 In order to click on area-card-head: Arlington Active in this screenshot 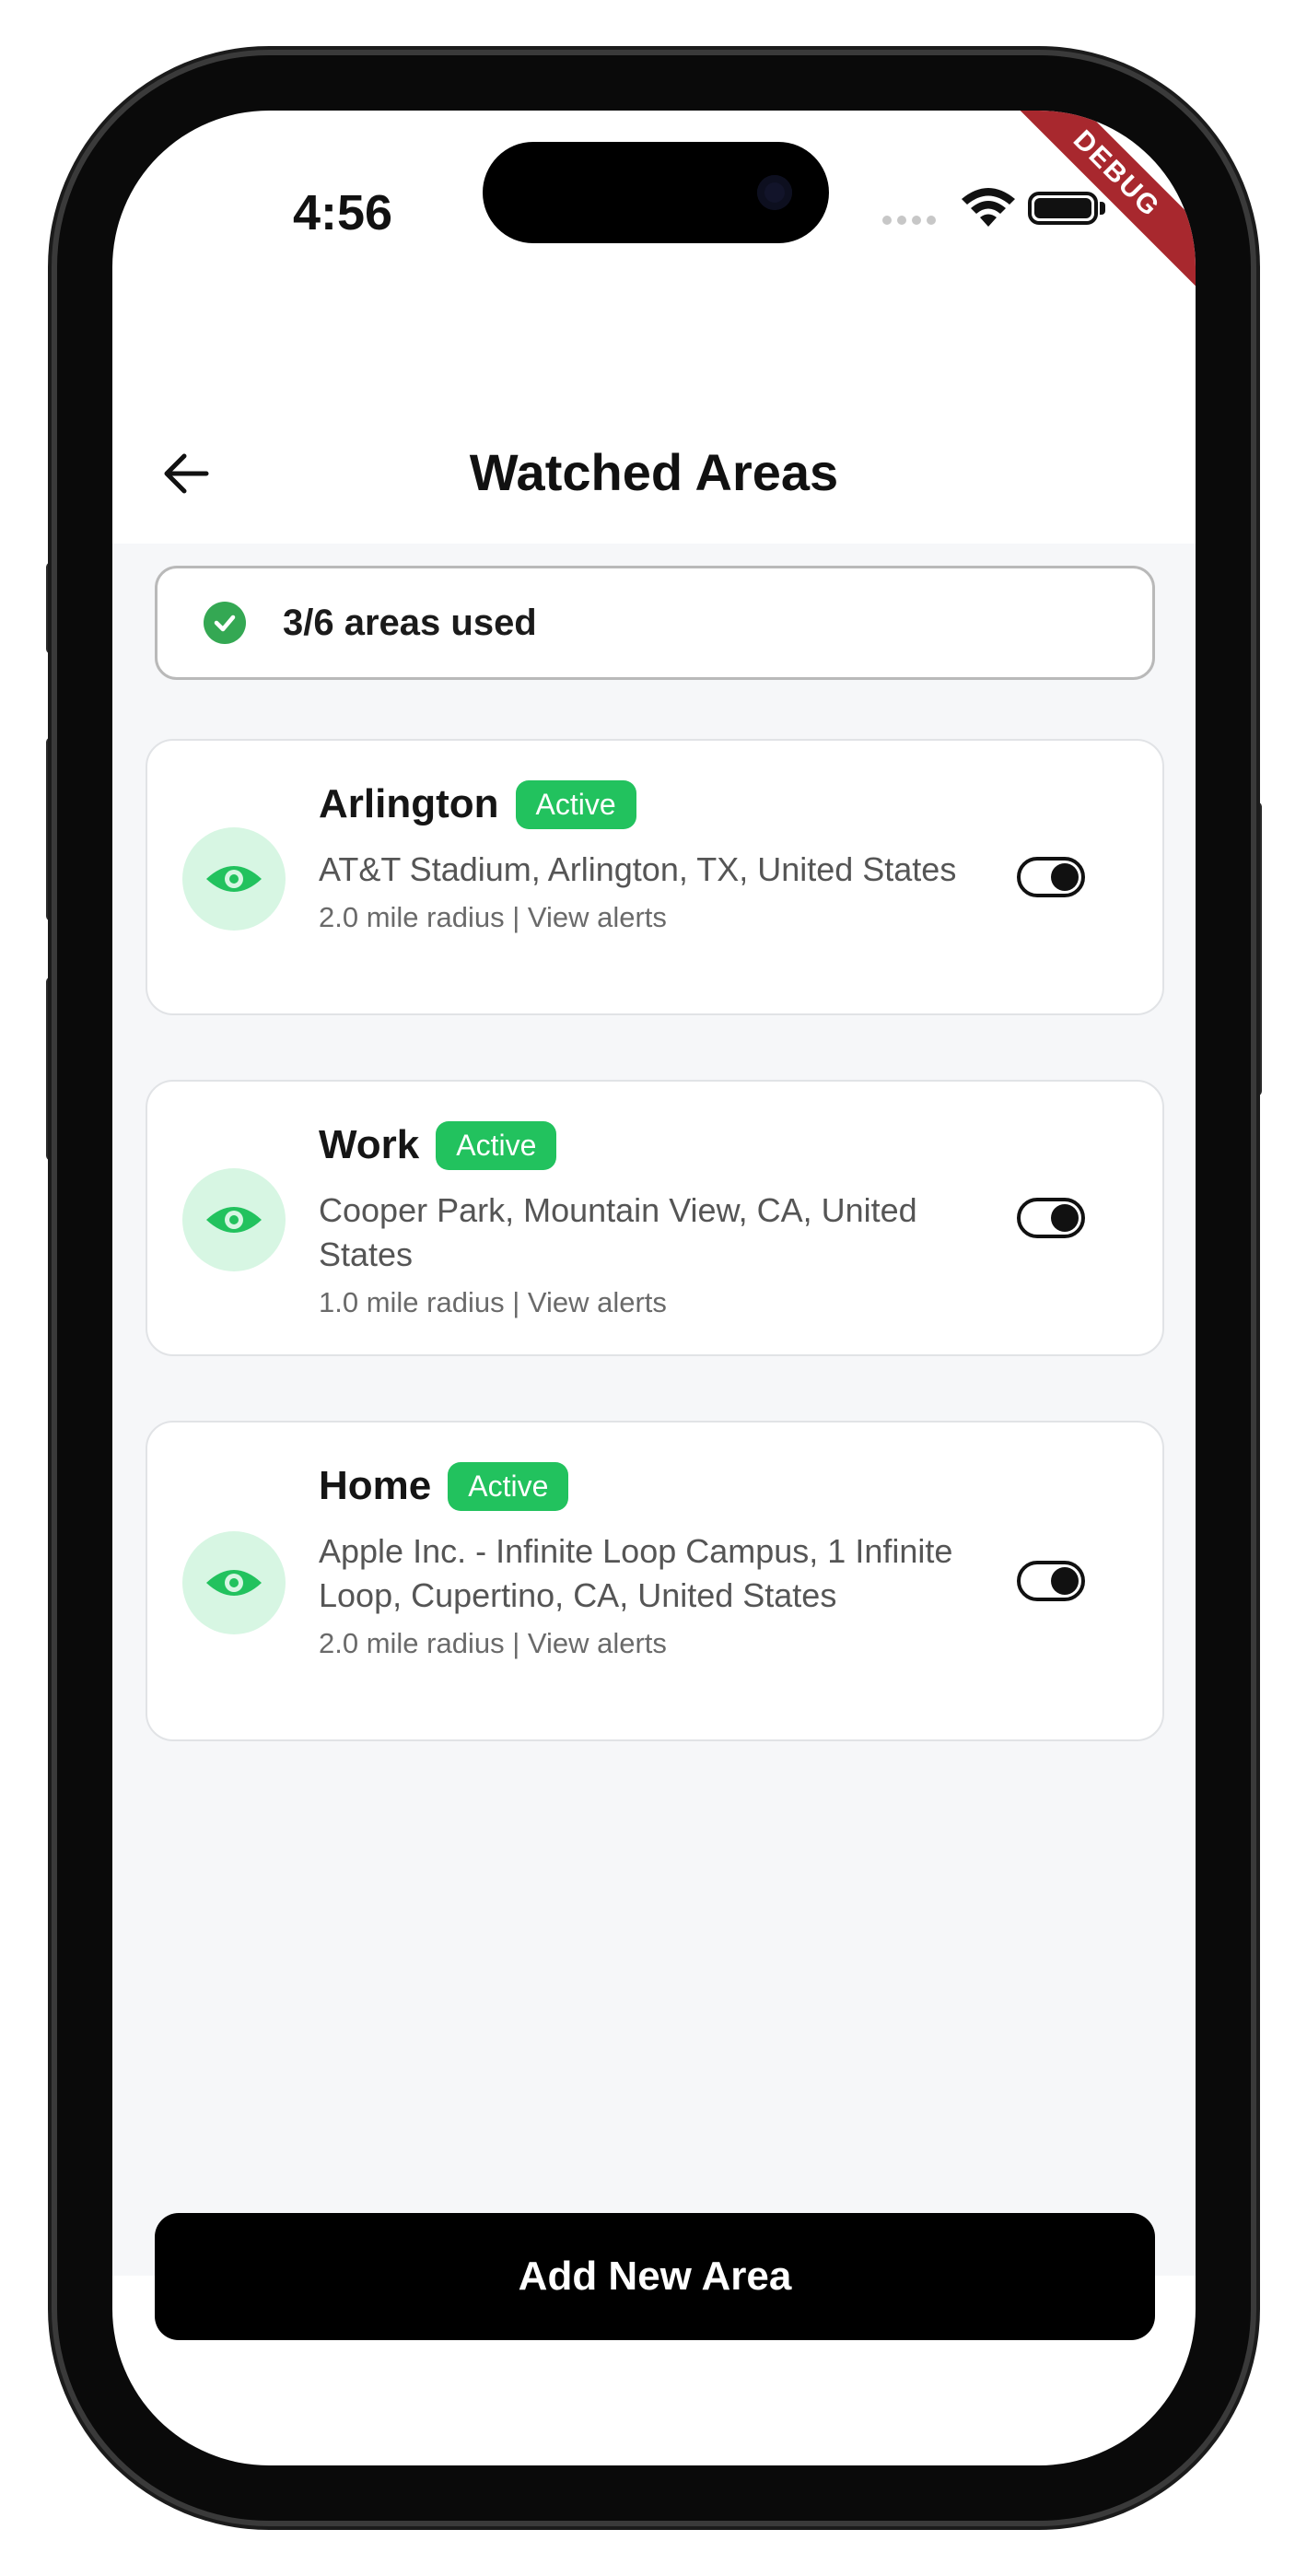, I will do `click(651, 804)`.